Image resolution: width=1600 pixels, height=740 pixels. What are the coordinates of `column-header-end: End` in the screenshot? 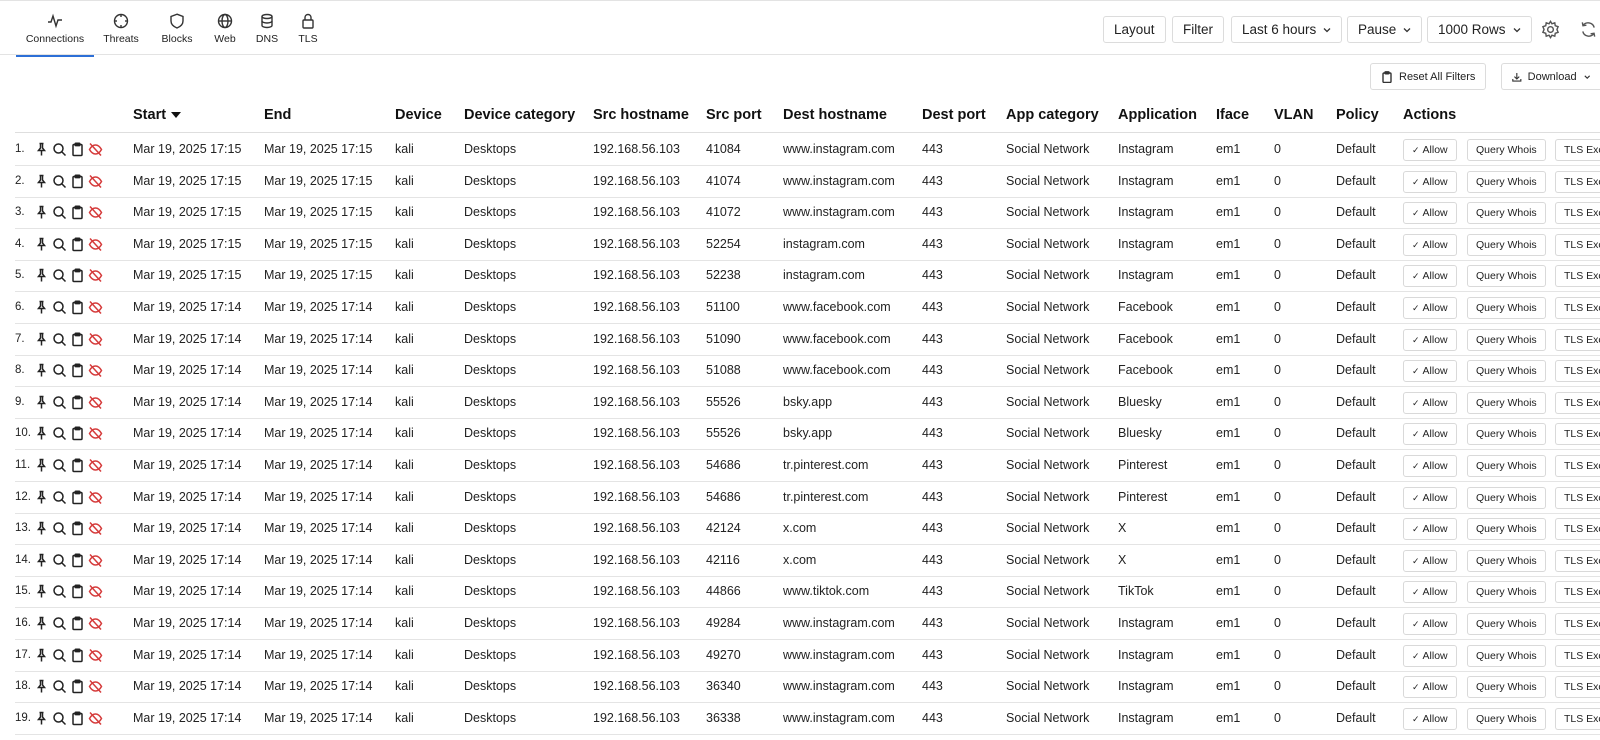 It's located at (277, 115).